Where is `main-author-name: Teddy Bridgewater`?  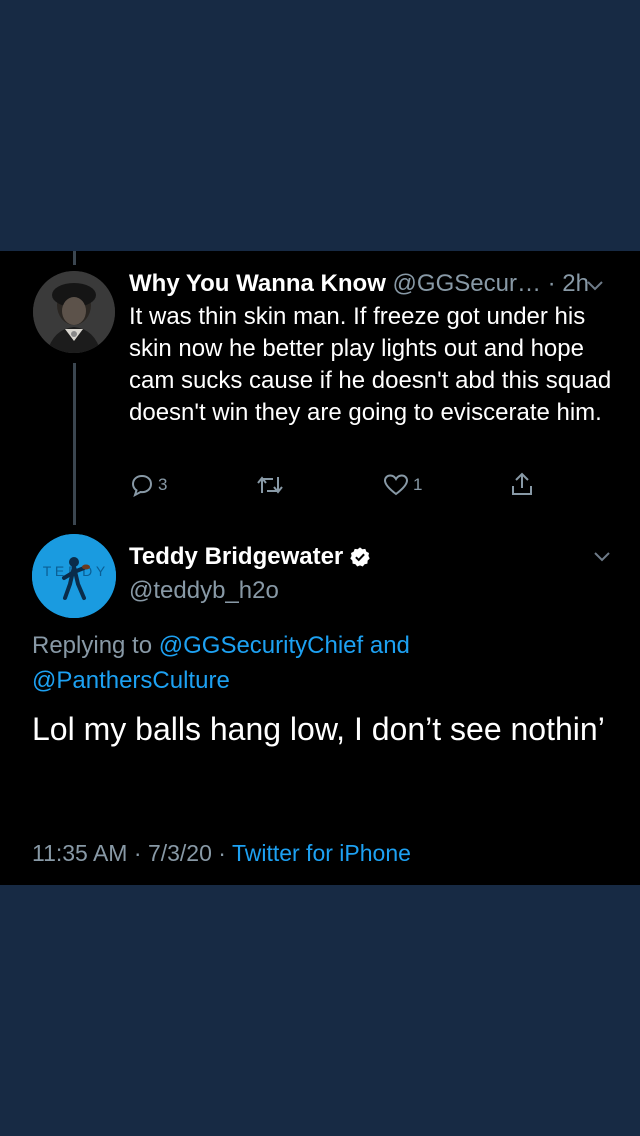 main-author-name: Teddy Bridgewater is located at coordinates (236, 557).